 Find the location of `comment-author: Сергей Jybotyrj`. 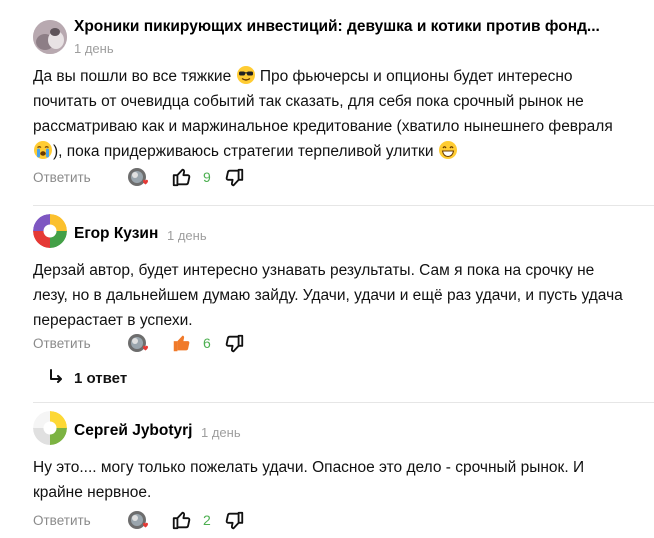

comment-author: Сергей Jybotyrj is located at coordinates (133, 431).